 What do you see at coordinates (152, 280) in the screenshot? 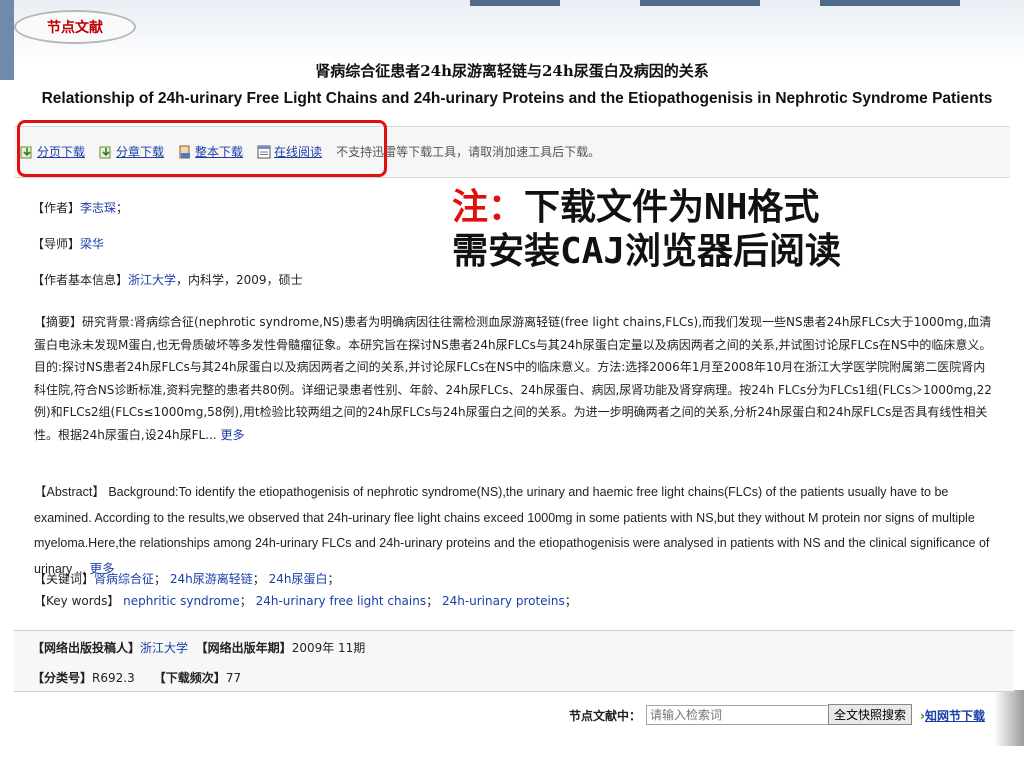
I see `school-link: 浙江大学` at bounding box center [152, 280].